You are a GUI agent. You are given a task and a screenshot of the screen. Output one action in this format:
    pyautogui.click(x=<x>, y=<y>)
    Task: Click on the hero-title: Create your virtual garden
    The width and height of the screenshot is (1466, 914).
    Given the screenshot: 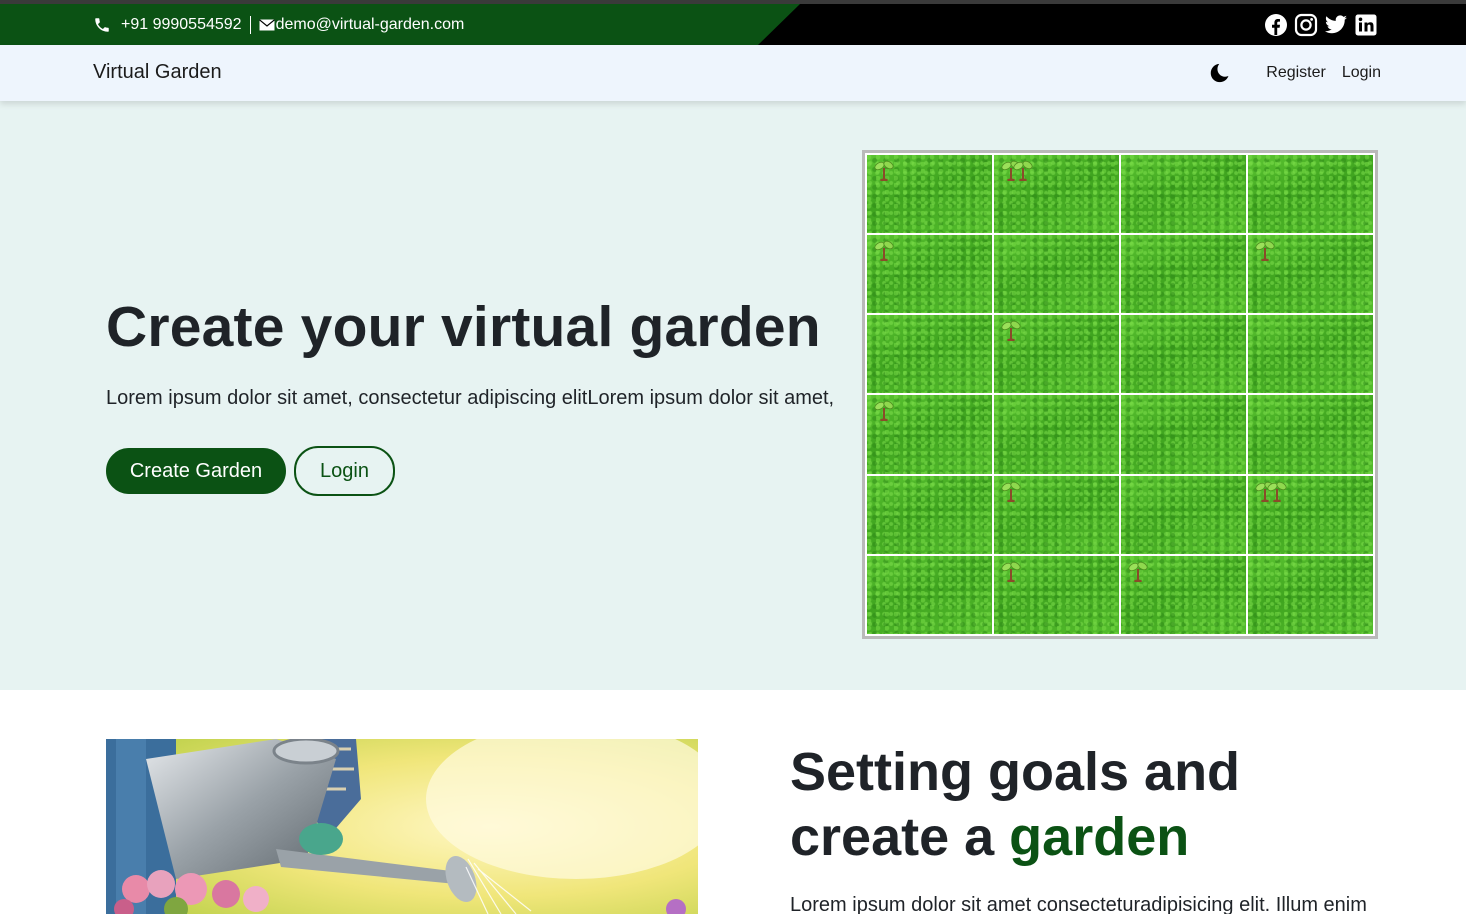 What is the action you would take?
    pyautogui.click(x=463, y=327)
    